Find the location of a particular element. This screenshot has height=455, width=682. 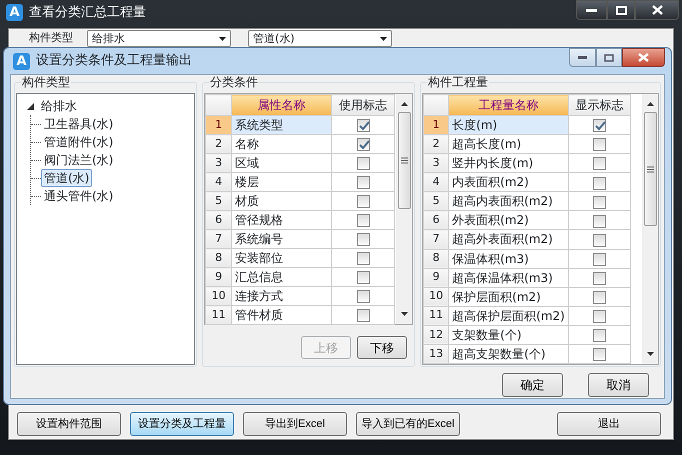

table-cell: 连接方式 is located at coordinates (282, 296).